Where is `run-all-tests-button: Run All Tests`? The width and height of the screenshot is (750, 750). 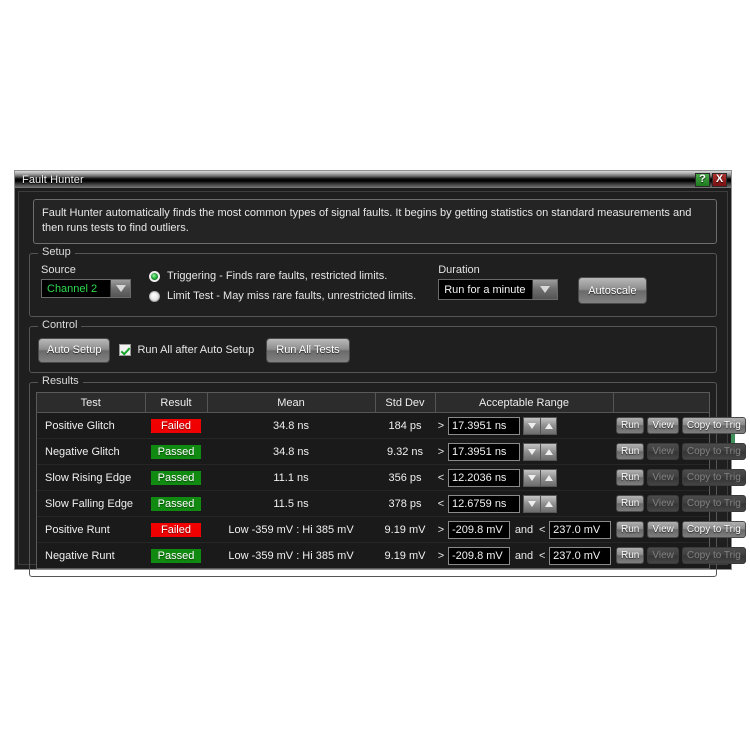
run-all-tests-button: Run All Tests is located at coordinates (308, 350).